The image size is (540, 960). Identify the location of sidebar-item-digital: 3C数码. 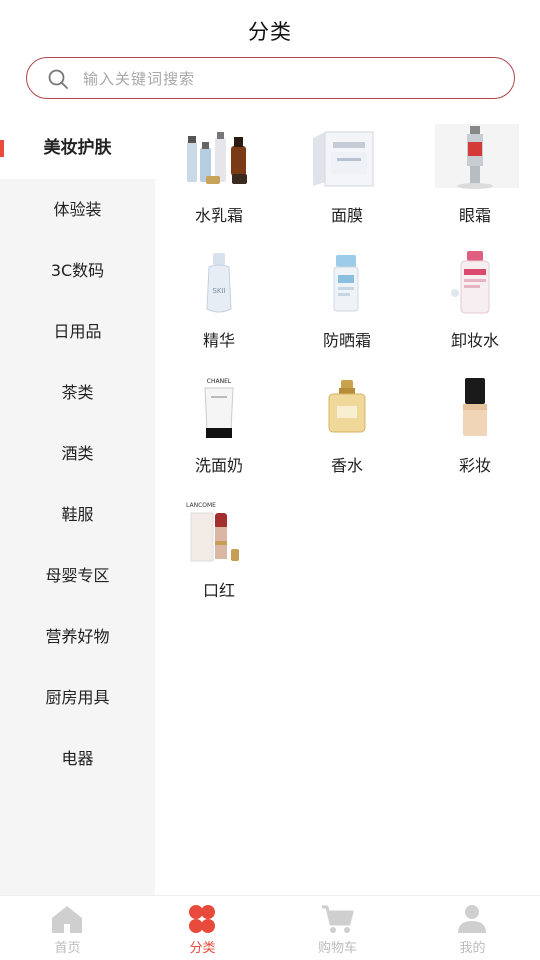
(77, 270).